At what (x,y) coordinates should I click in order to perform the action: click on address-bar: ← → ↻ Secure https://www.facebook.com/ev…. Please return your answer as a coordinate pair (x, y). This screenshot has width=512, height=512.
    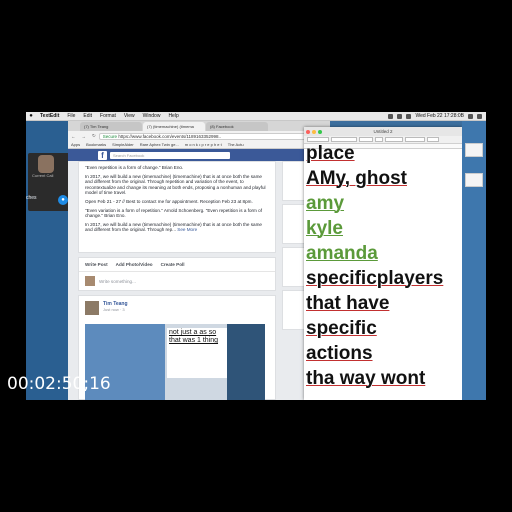
    Looking at the image, I should click on (199, 136).